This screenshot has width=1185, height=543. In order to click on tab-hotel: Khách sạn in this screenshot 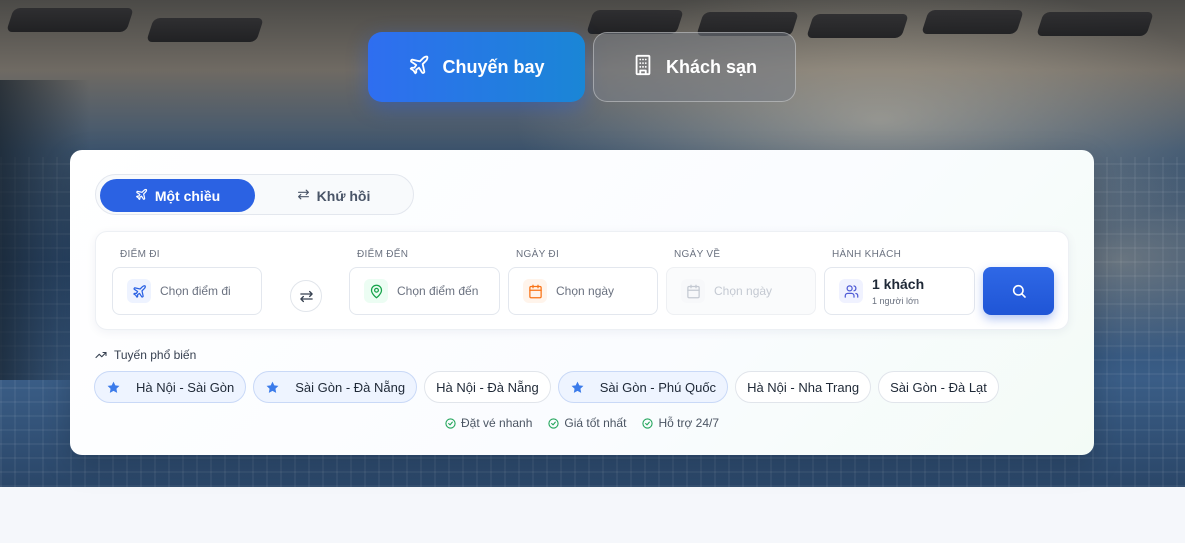, I will do `click(694, 67)`.